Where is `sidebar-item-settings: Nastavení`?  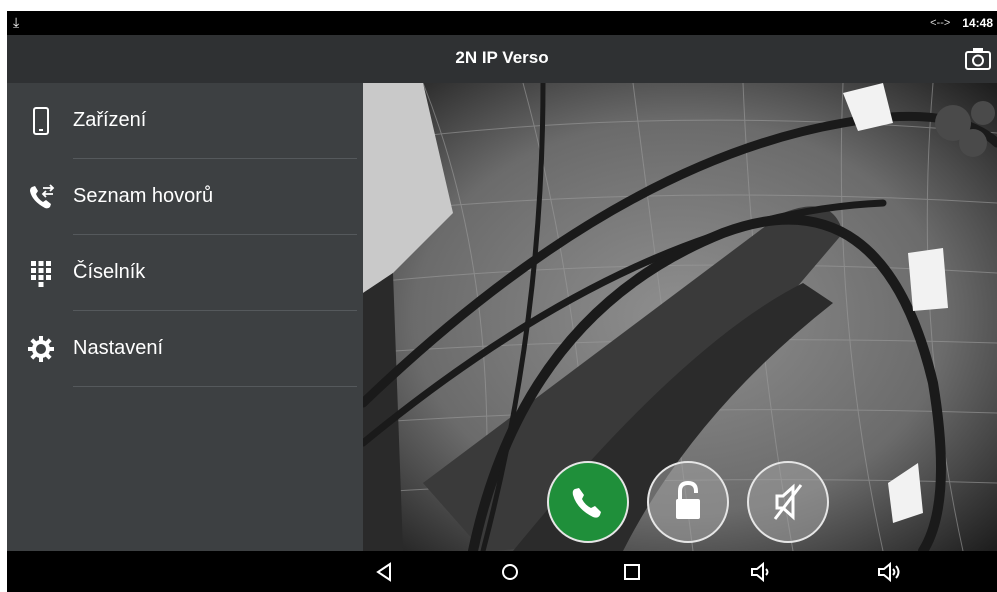
sidebar-item-settings: Nastavení is located at coordinates (182, 349).